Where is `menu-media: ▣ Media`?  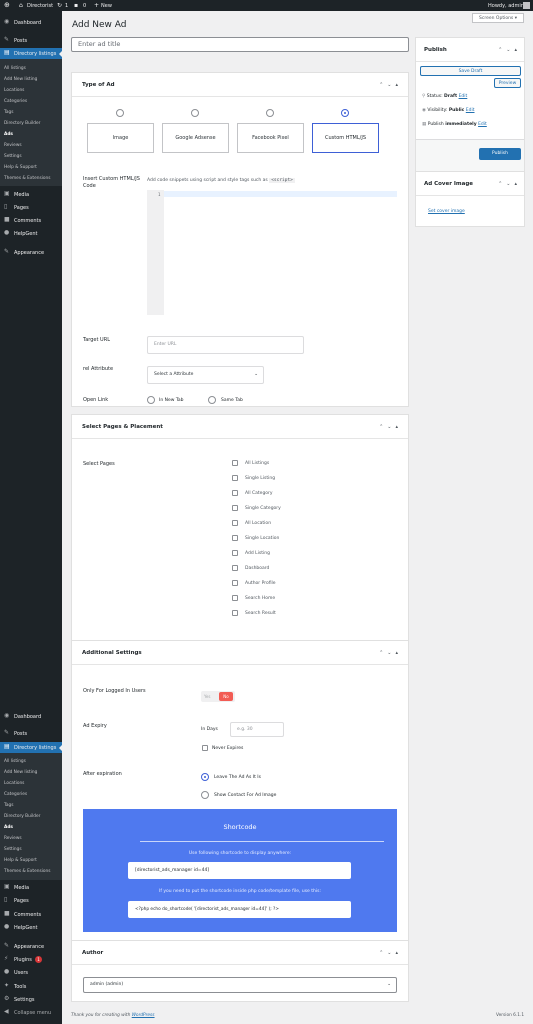
menu-media: ▣ Media is located at coordinates (31, 194).